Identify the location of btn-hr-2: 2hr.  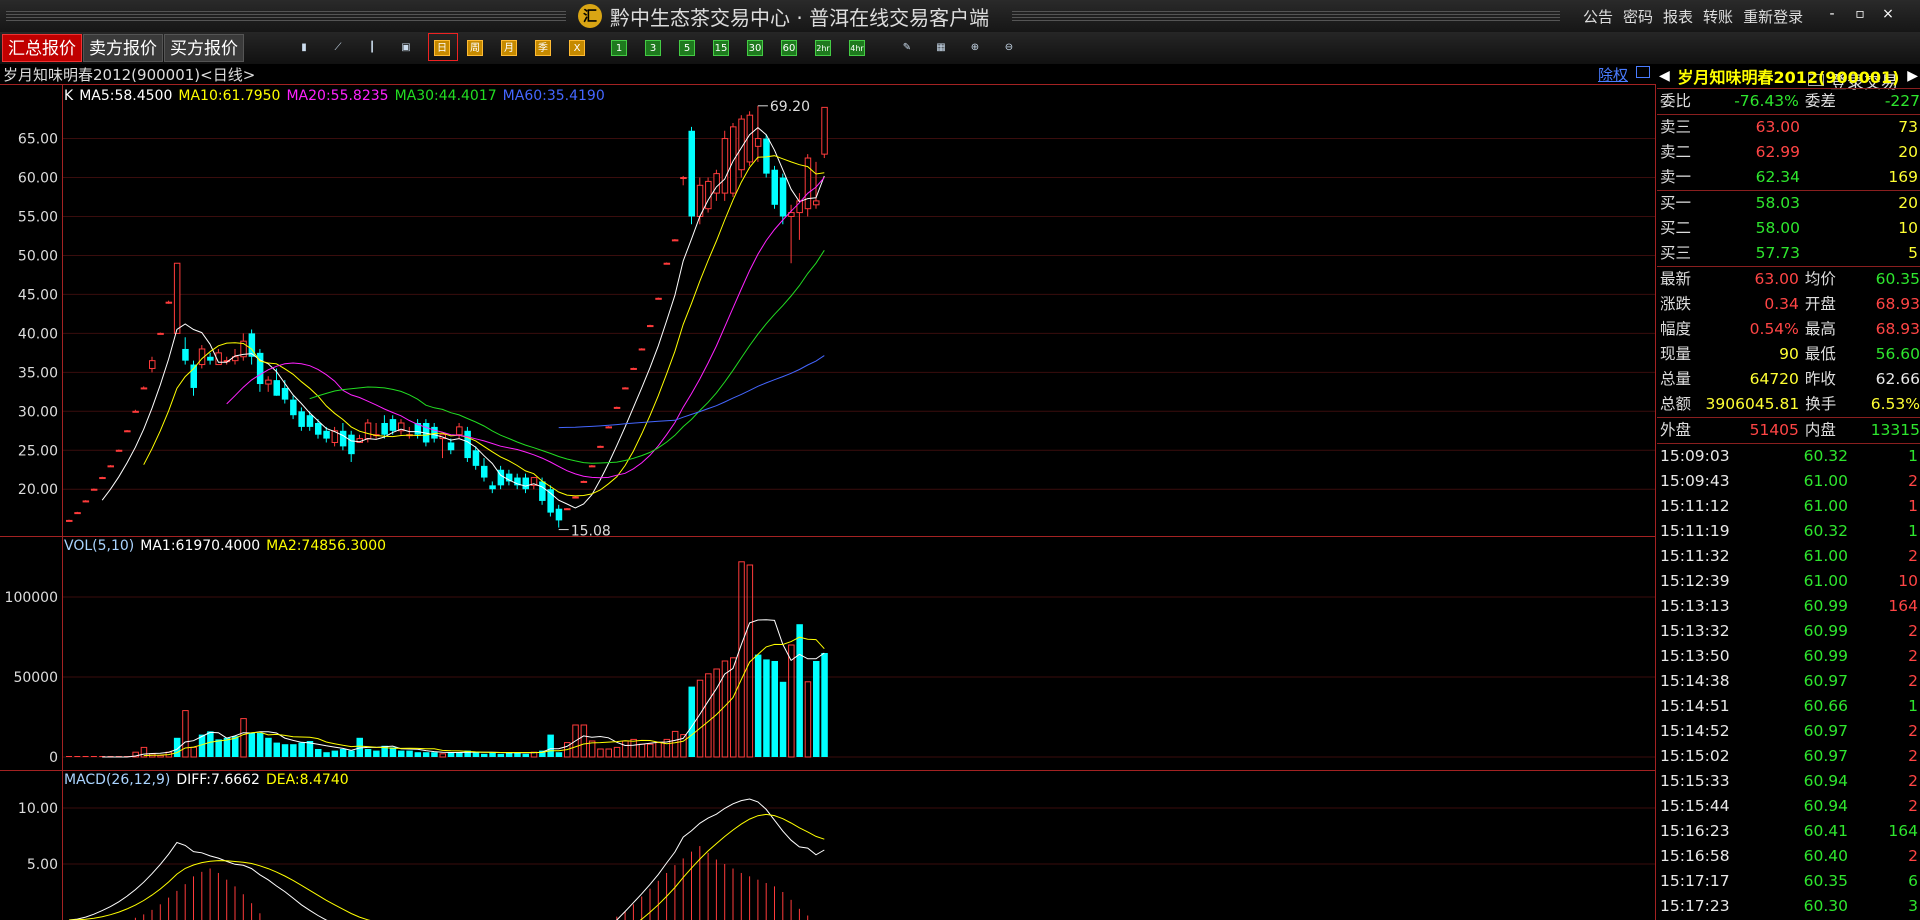
(823, 48).